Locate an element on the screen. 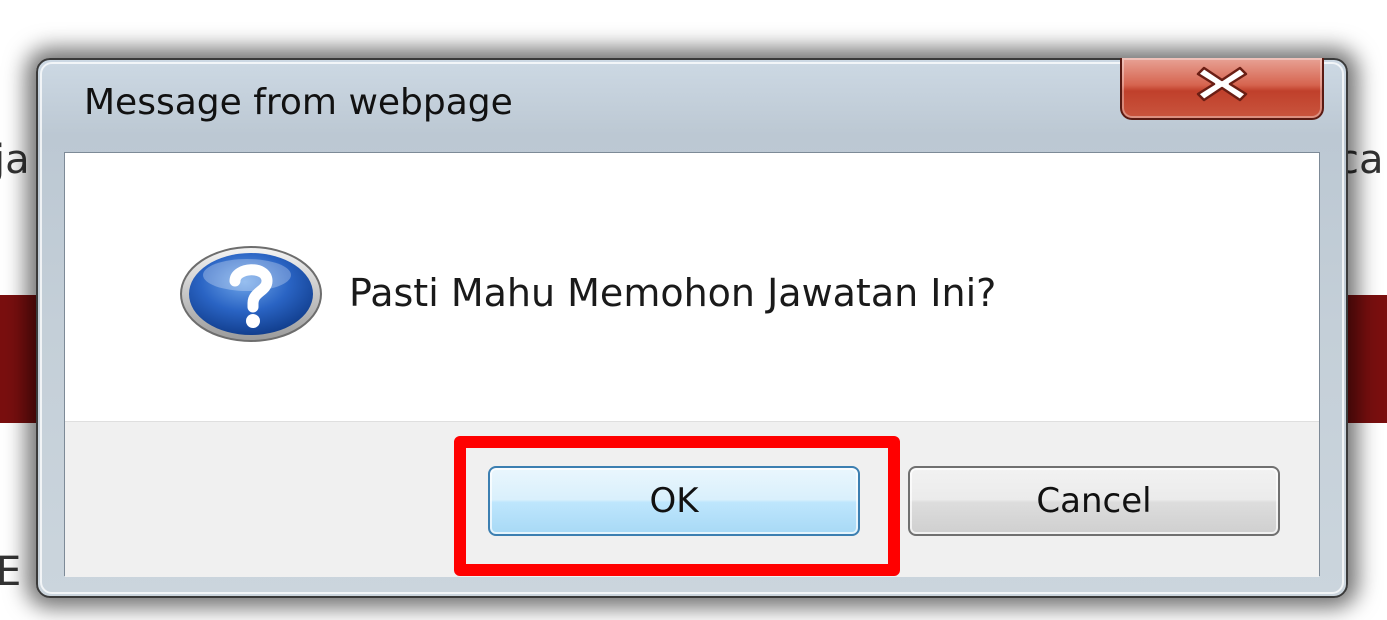 This screenshot has height=620, width=1387. background-page-banner-right is located at coordinates (1367, 359).